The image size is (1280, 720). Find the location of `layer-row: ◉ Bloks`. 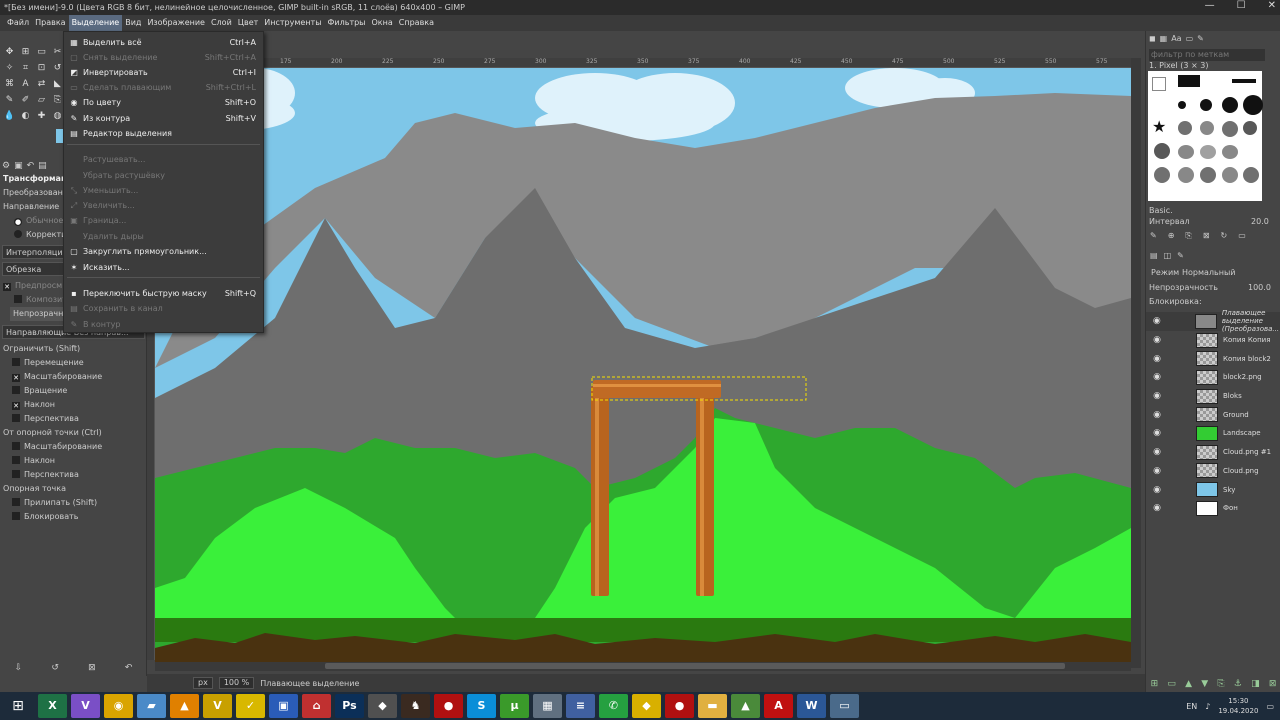

layer-row: ◉ Bloks is located at coordinates (1213, 396).